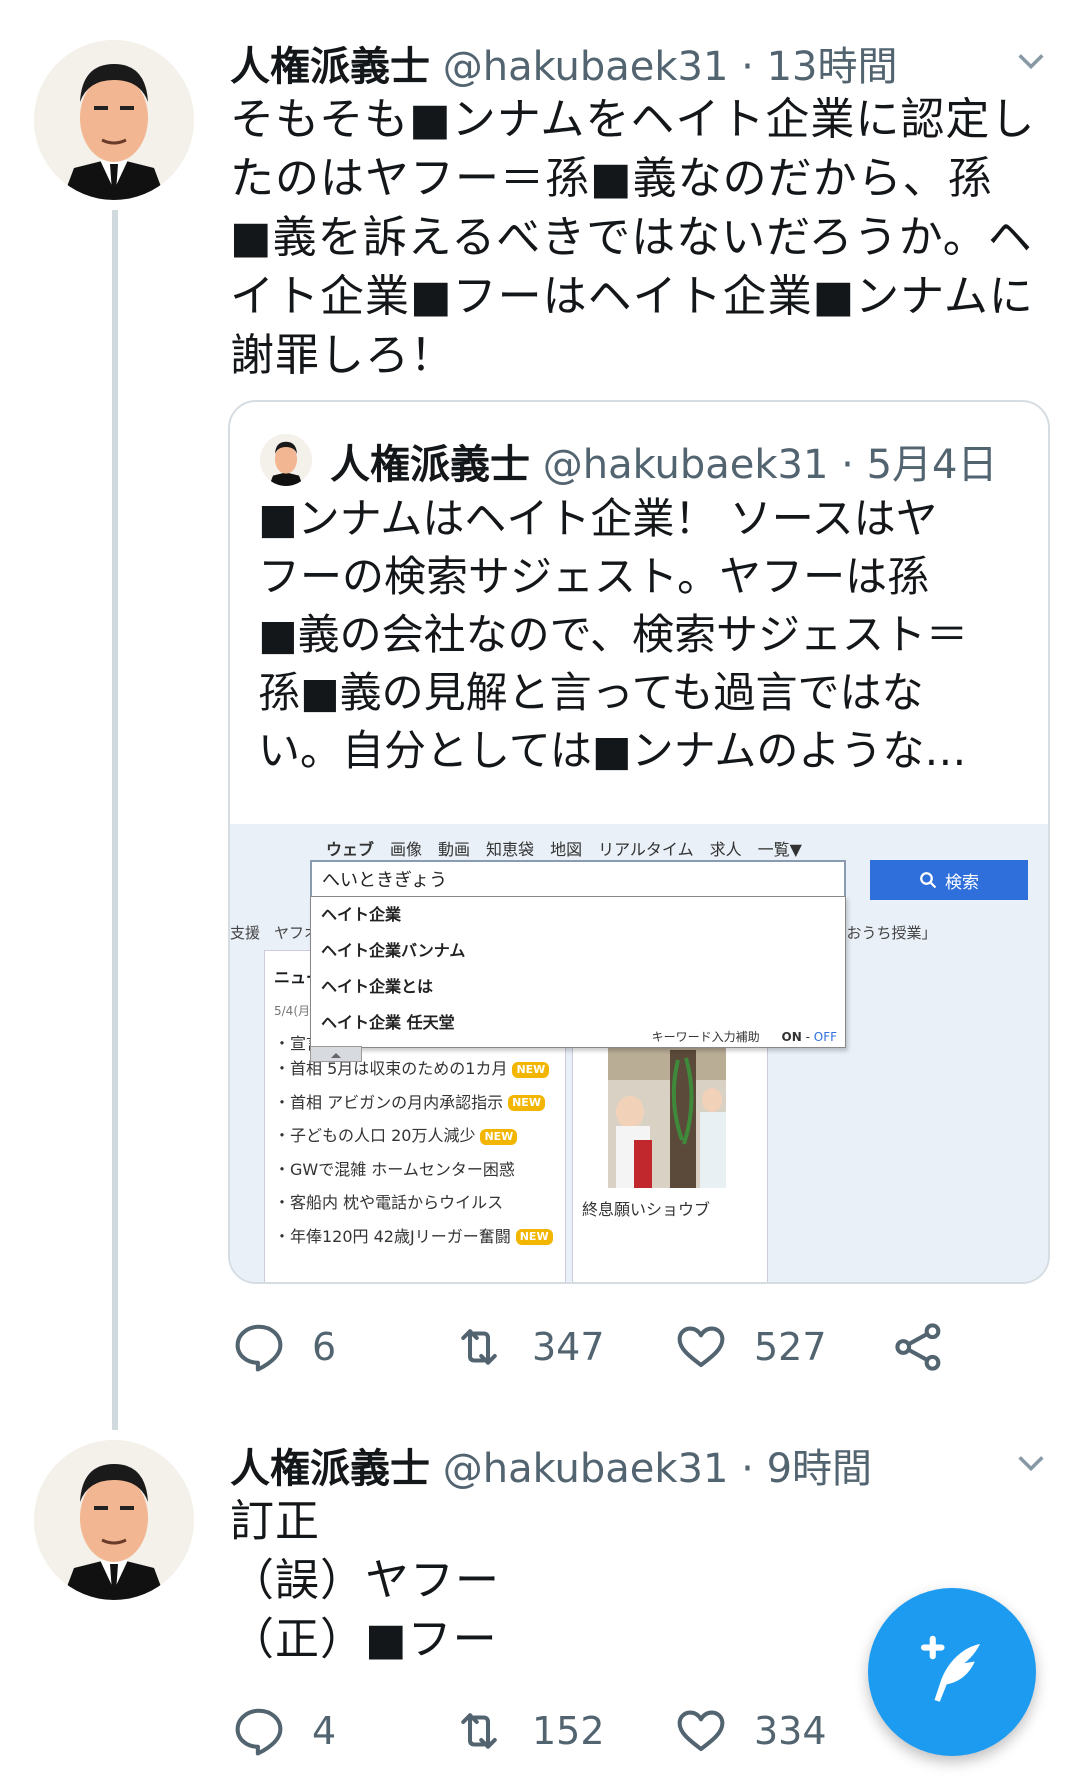 The width and height of the screenshot is (1080, 1783). Describe the element at coordinates (528, 1731) in the screenshot. I see `retweet-button: 152` at that location.